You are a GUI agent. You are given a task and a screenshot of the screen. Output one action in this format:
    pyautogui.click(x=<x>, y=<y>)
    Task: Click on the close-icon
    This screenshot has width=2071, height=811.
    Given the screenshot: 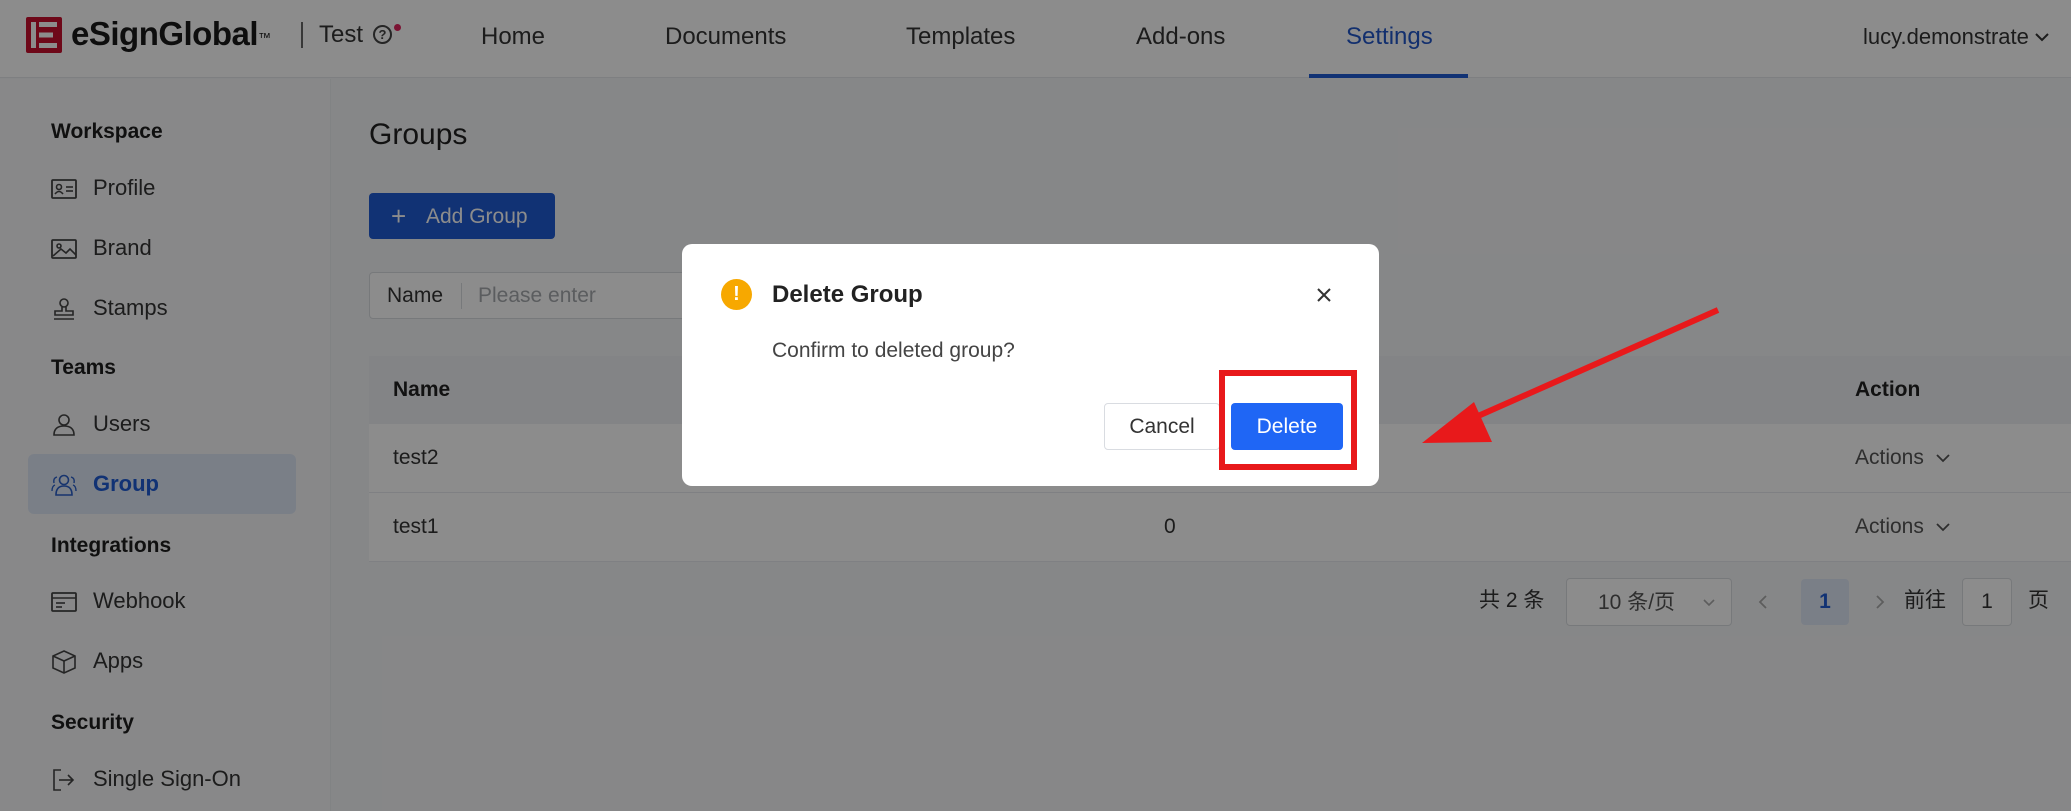 What is the action you would take?
    pyautogui.click(x=1324, y=295)
    